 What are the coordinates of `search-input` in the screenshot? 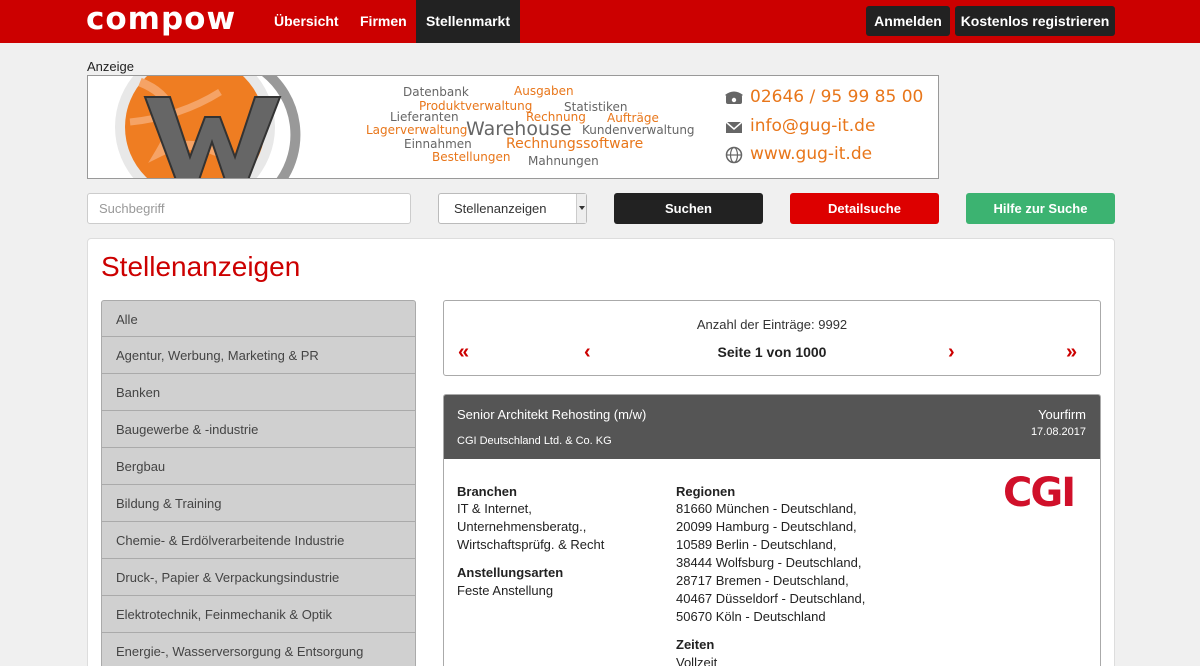 It's located at (249, 208).